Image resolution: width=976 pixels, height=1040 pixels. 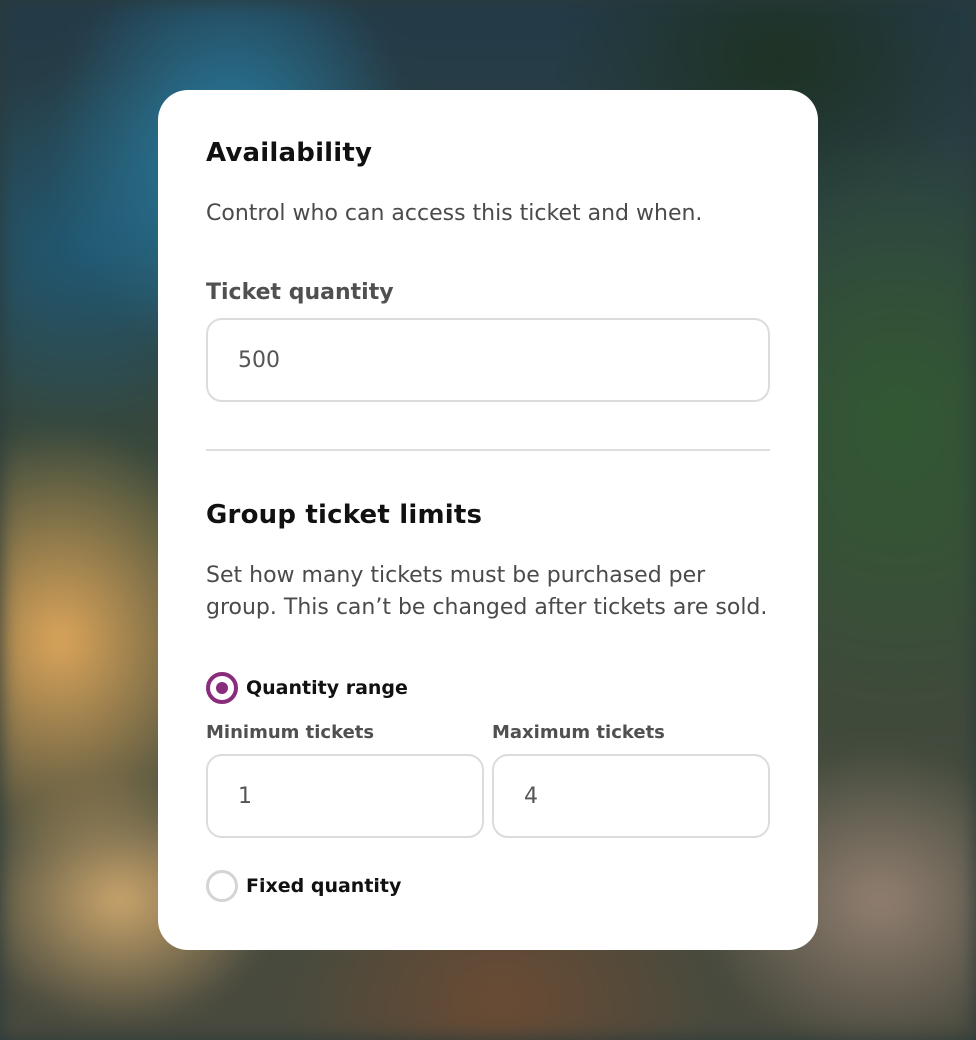 What do you see at coordinates (222, 886) in the screenshot?
I see `fixed-quantity-radio` at bounding box center [222, 886].